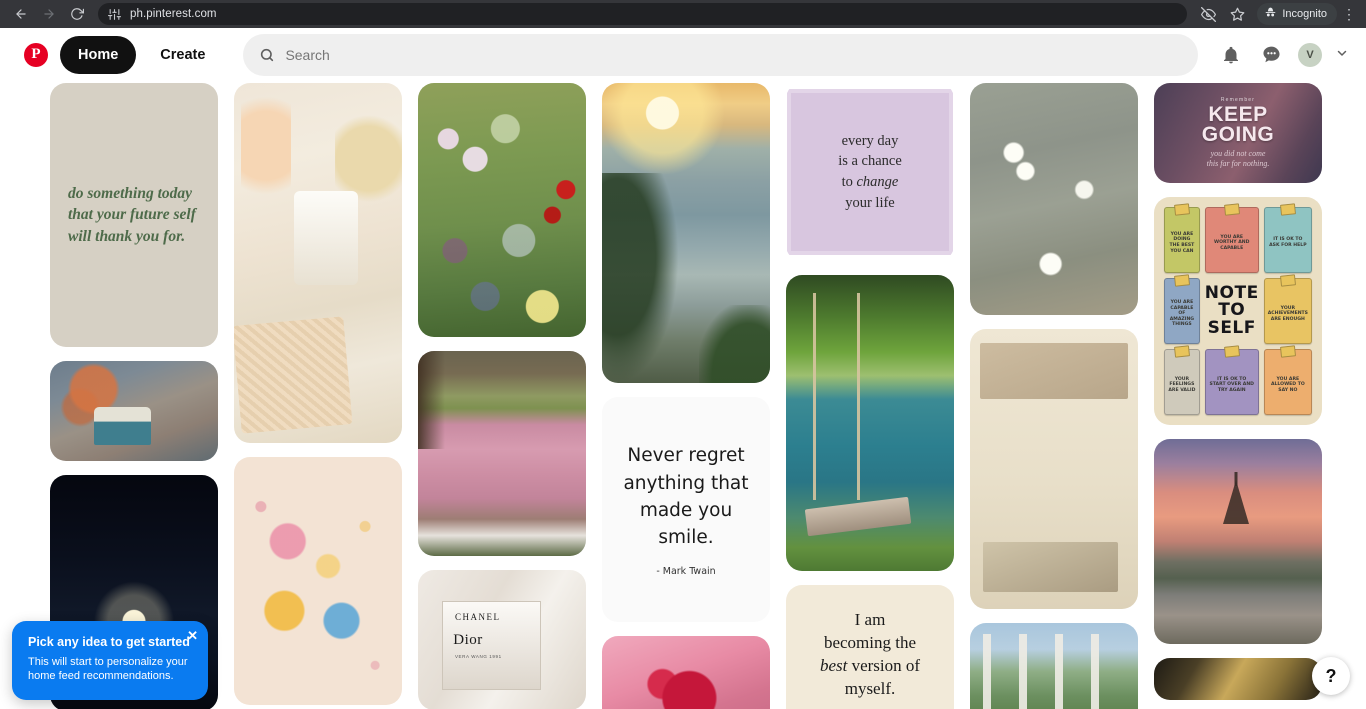 Image resolution: width=1366 pixels, height=709 pixels. What do you see at coordinates (833, 665) in the screenshot?
I see `quote-line-3-emphasis: best` at bounding box center [833, 665].